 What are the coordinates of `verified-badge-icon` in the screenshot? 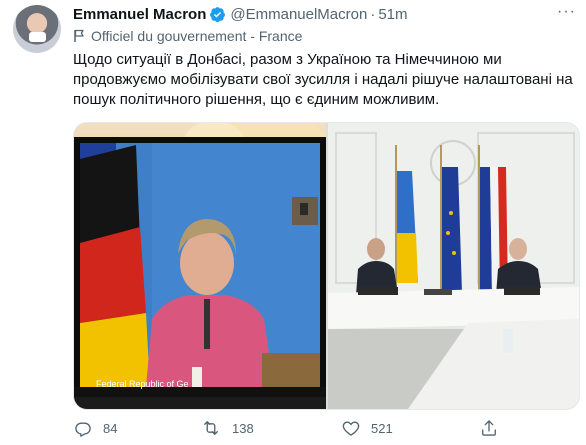 It's located at (218, 14).